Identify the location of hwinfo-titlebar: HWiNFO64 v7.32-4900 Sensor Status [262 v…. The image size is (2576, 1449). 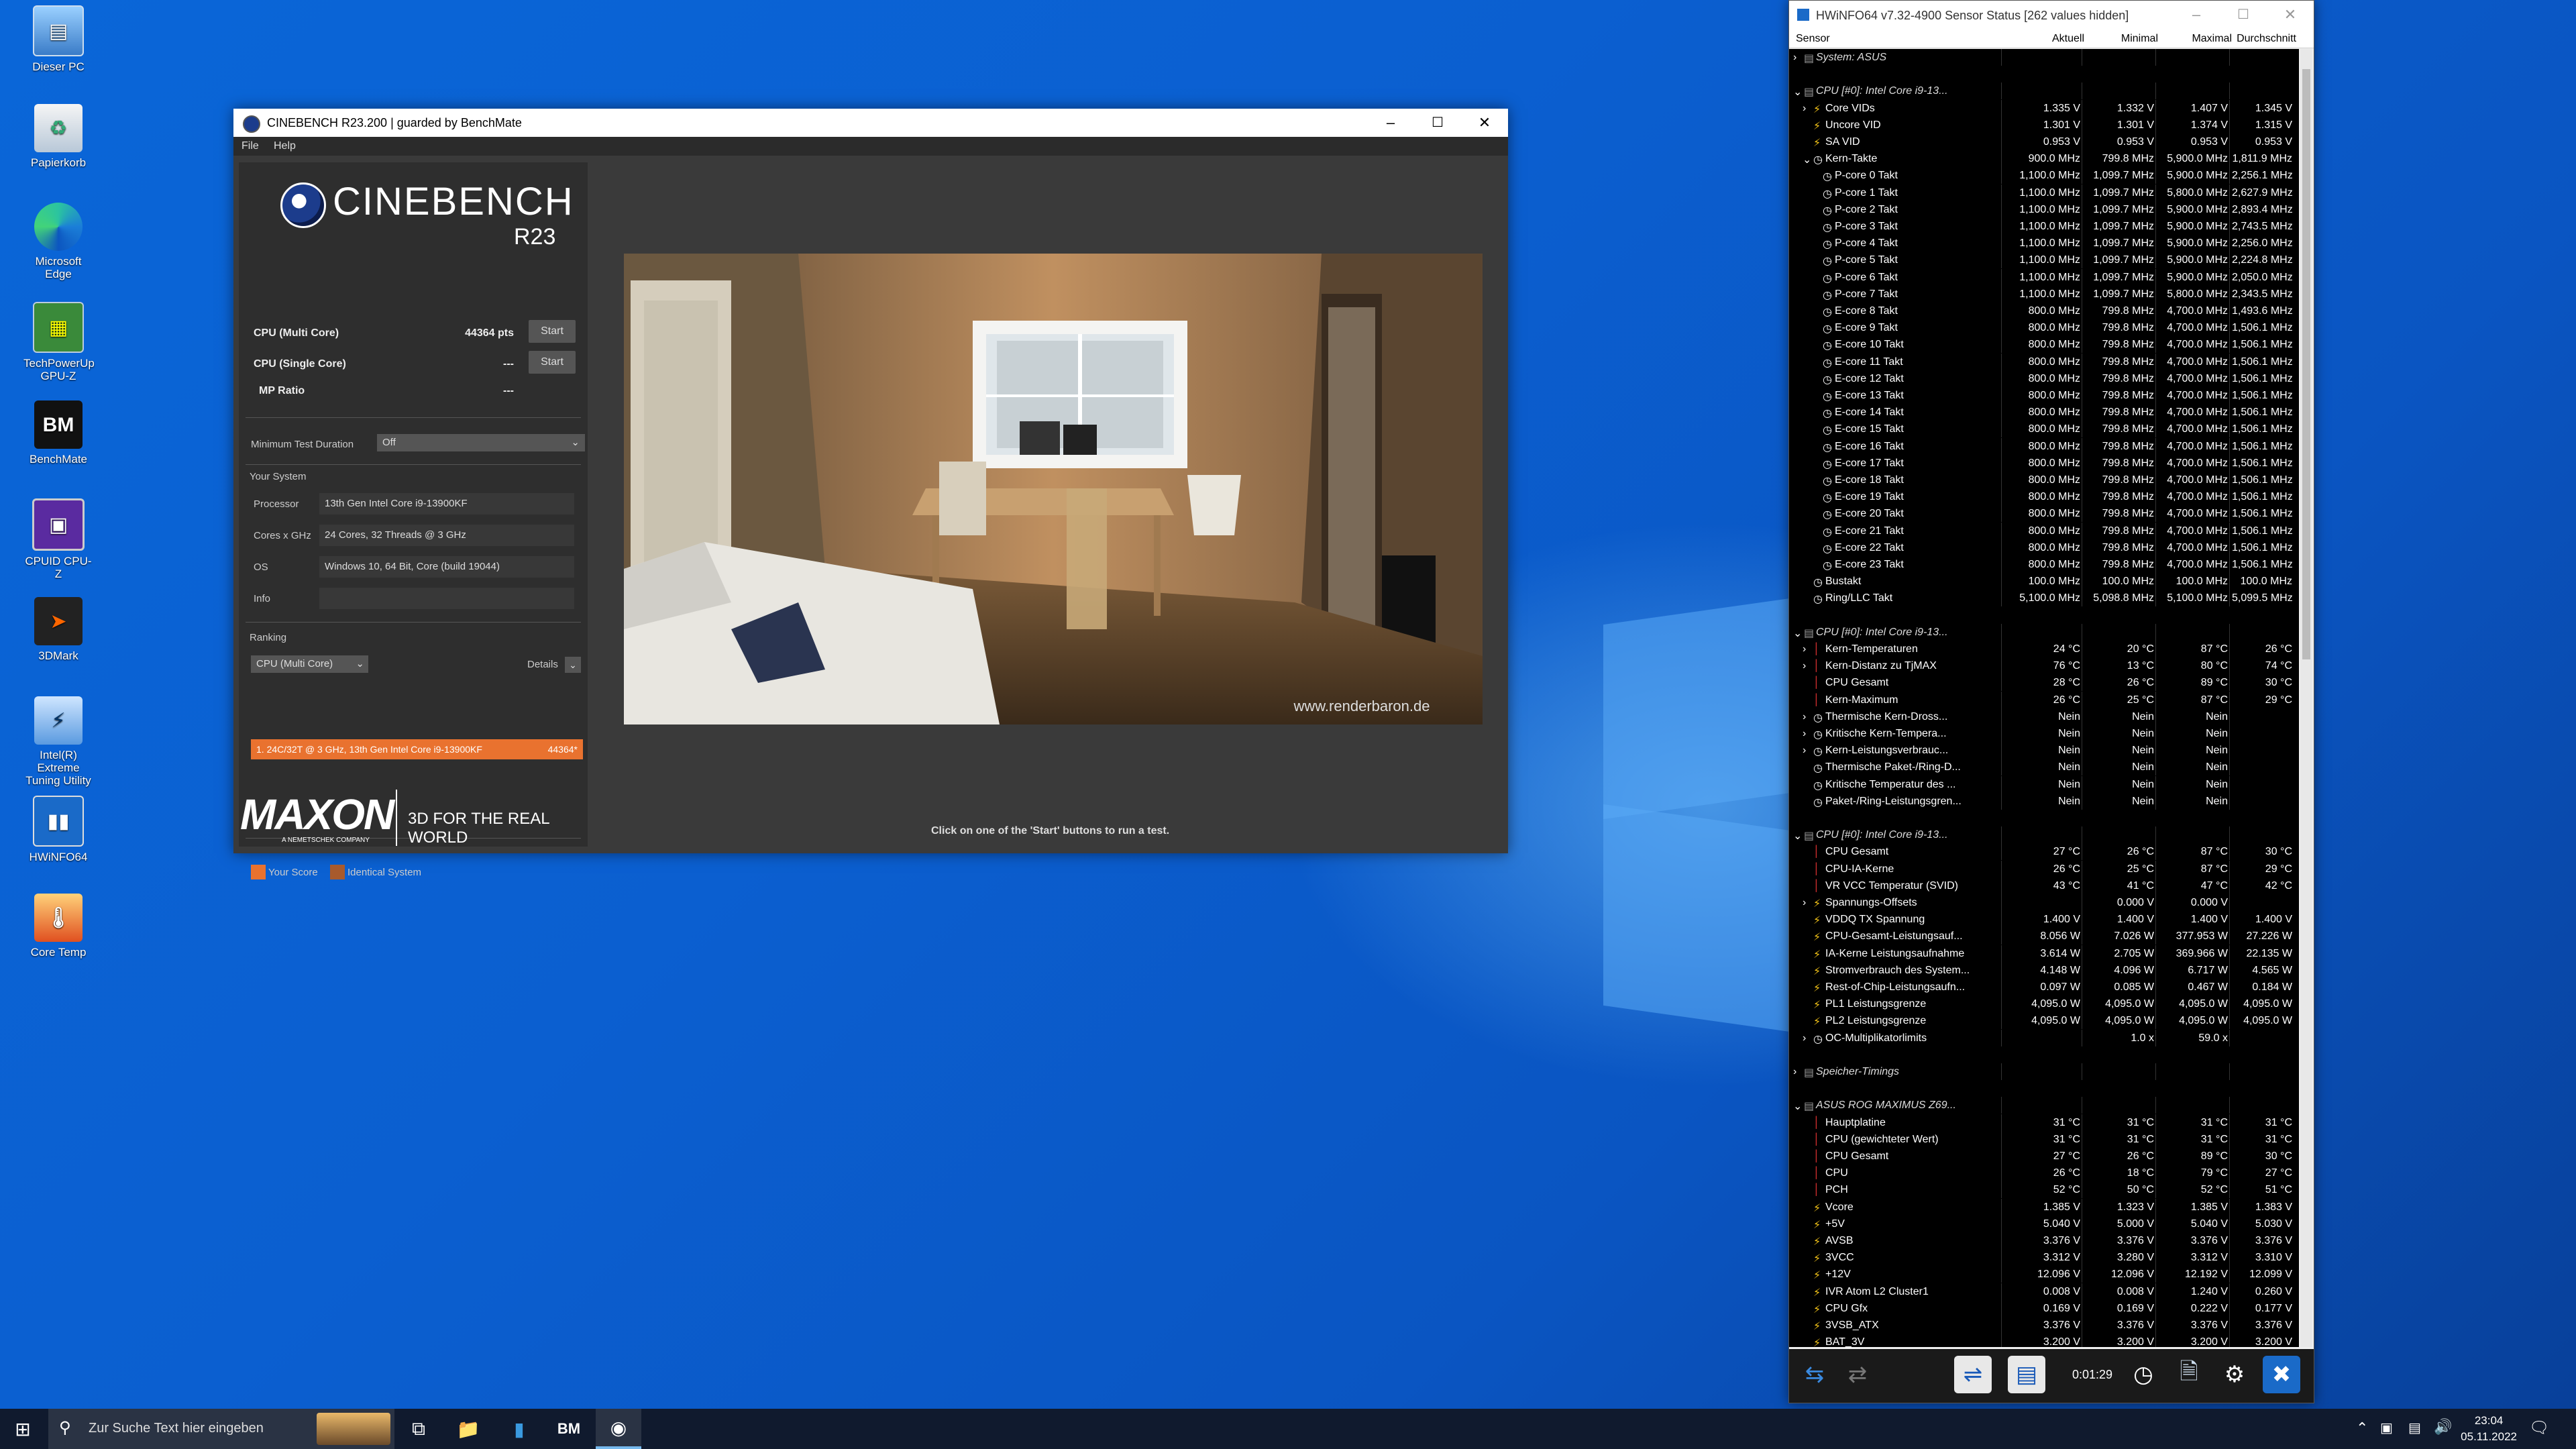
(2051, 15).